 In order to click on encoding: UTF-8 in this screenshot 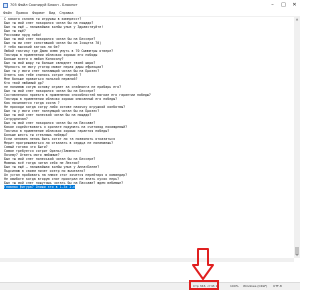, I will do `click(277, 286)`.